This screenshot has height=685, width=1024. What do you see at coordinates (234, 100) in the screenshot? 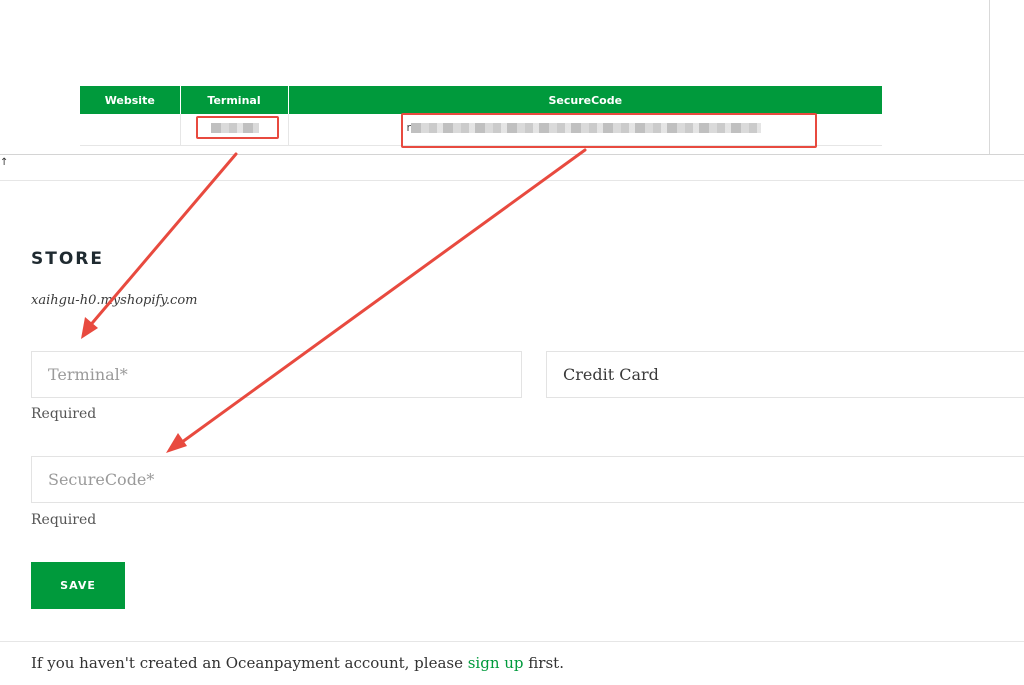
I see `terminal-column-header: Terminal` at bounding box center [234, 100].